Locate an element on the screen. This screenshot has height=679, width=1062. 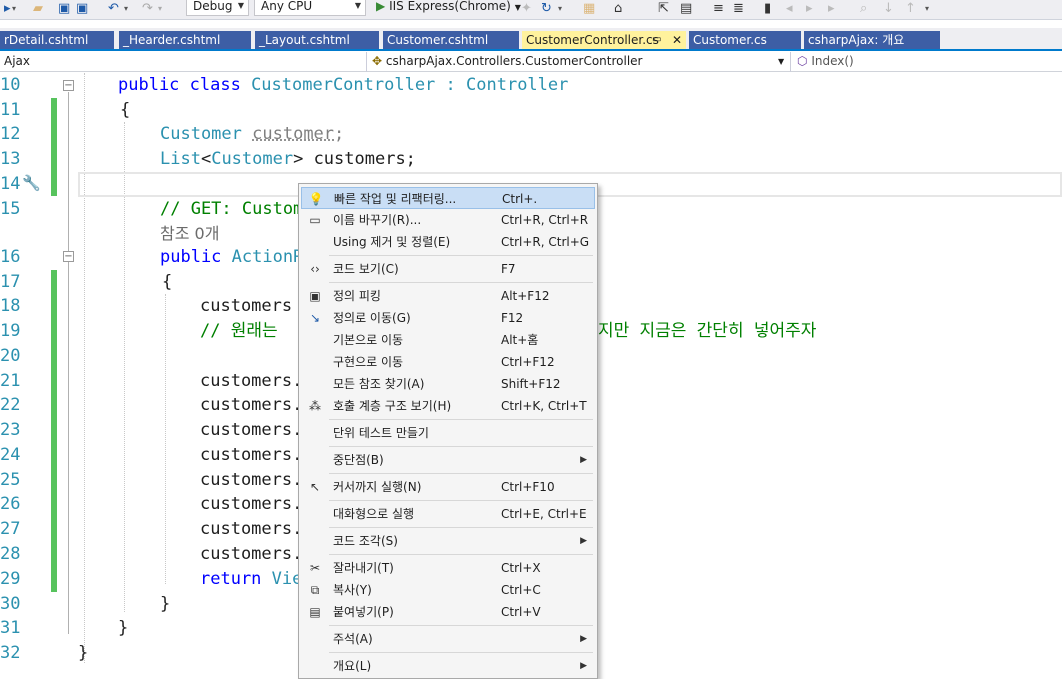
step-icon: ⇱ is located at coordinates (663, 9).